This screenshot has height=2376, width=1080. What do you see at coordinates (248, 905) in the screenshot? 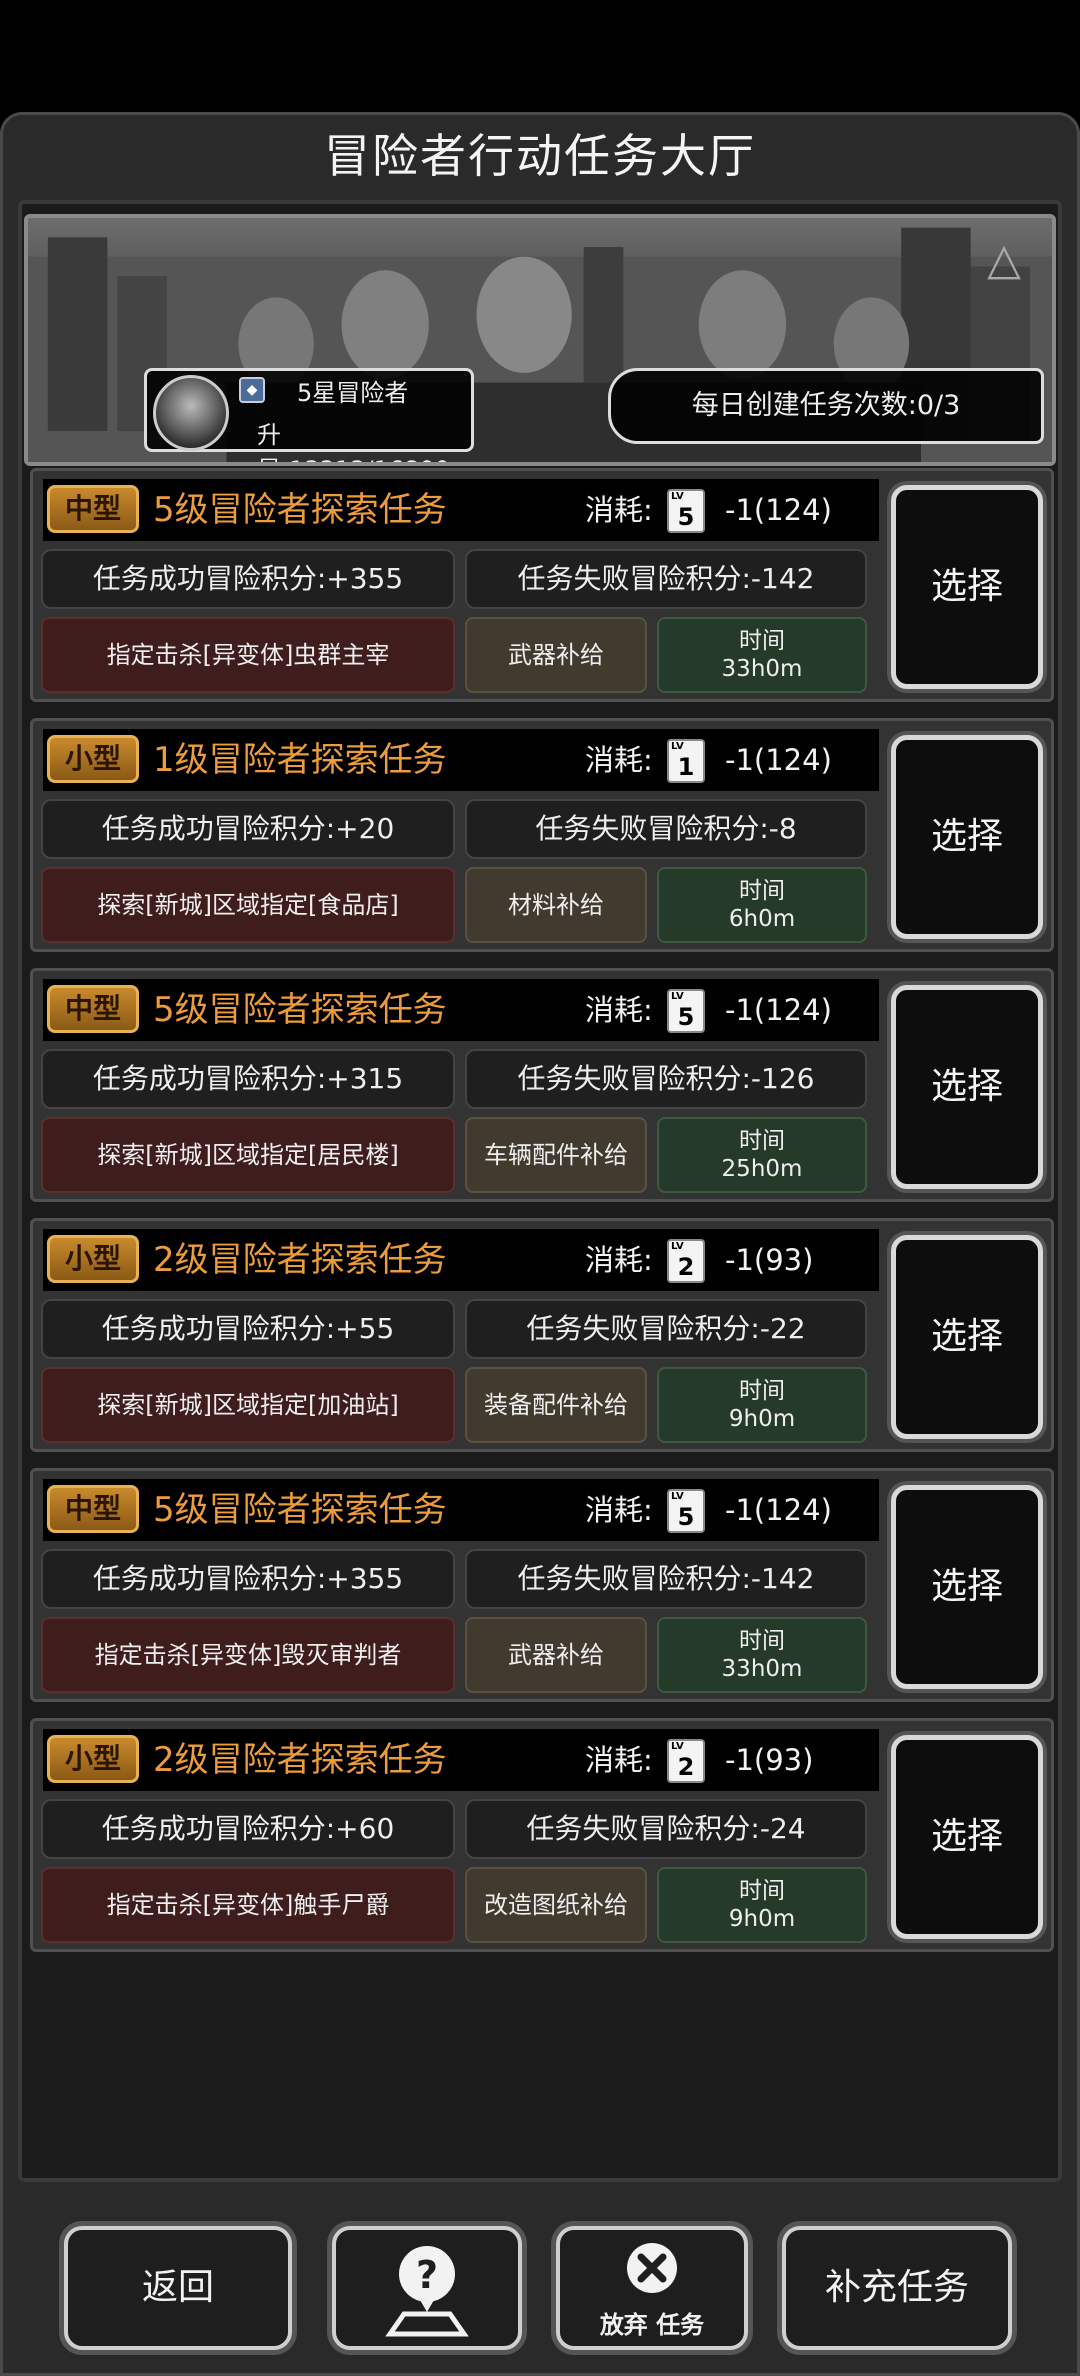
I see `task-target: 探索[新城]区域指定[食品店]` at bounding box center [248, 905].